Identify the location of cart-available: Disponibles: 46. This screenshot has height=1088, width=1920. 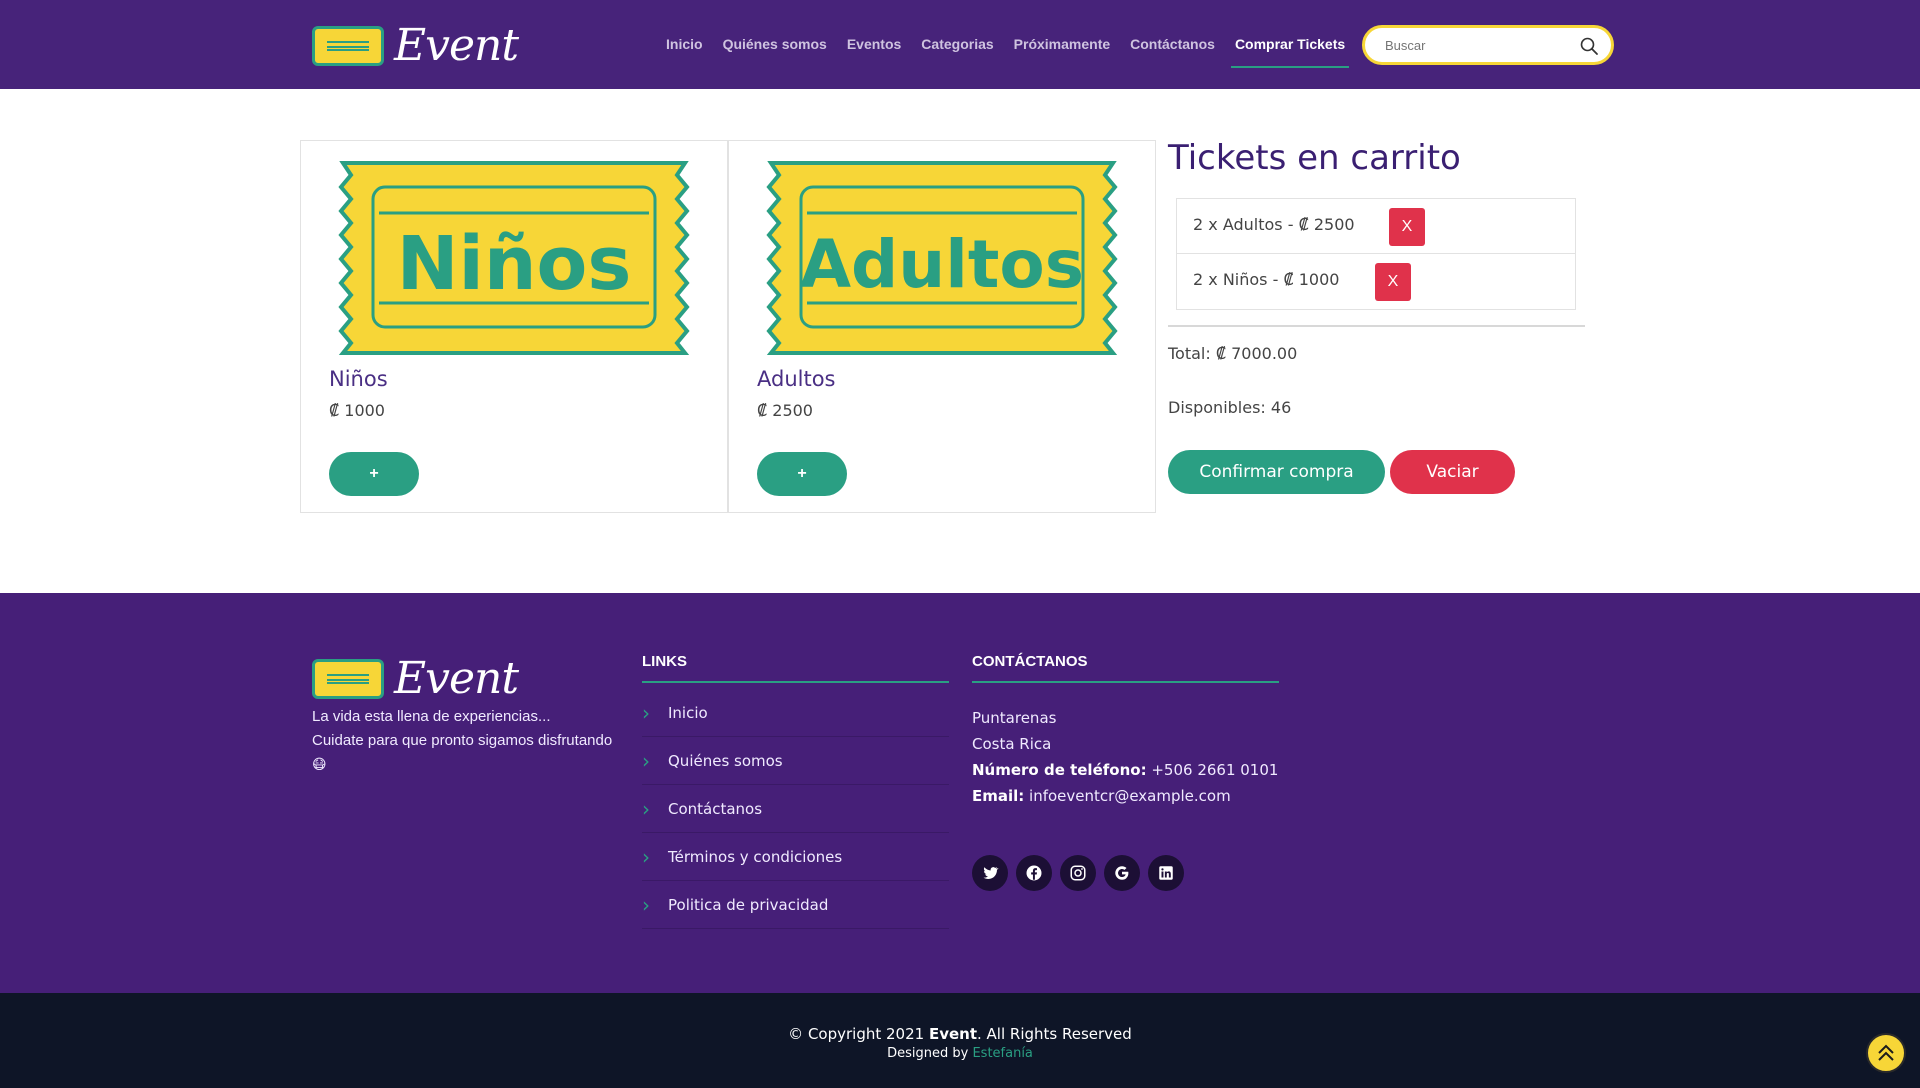
(1230, 407).